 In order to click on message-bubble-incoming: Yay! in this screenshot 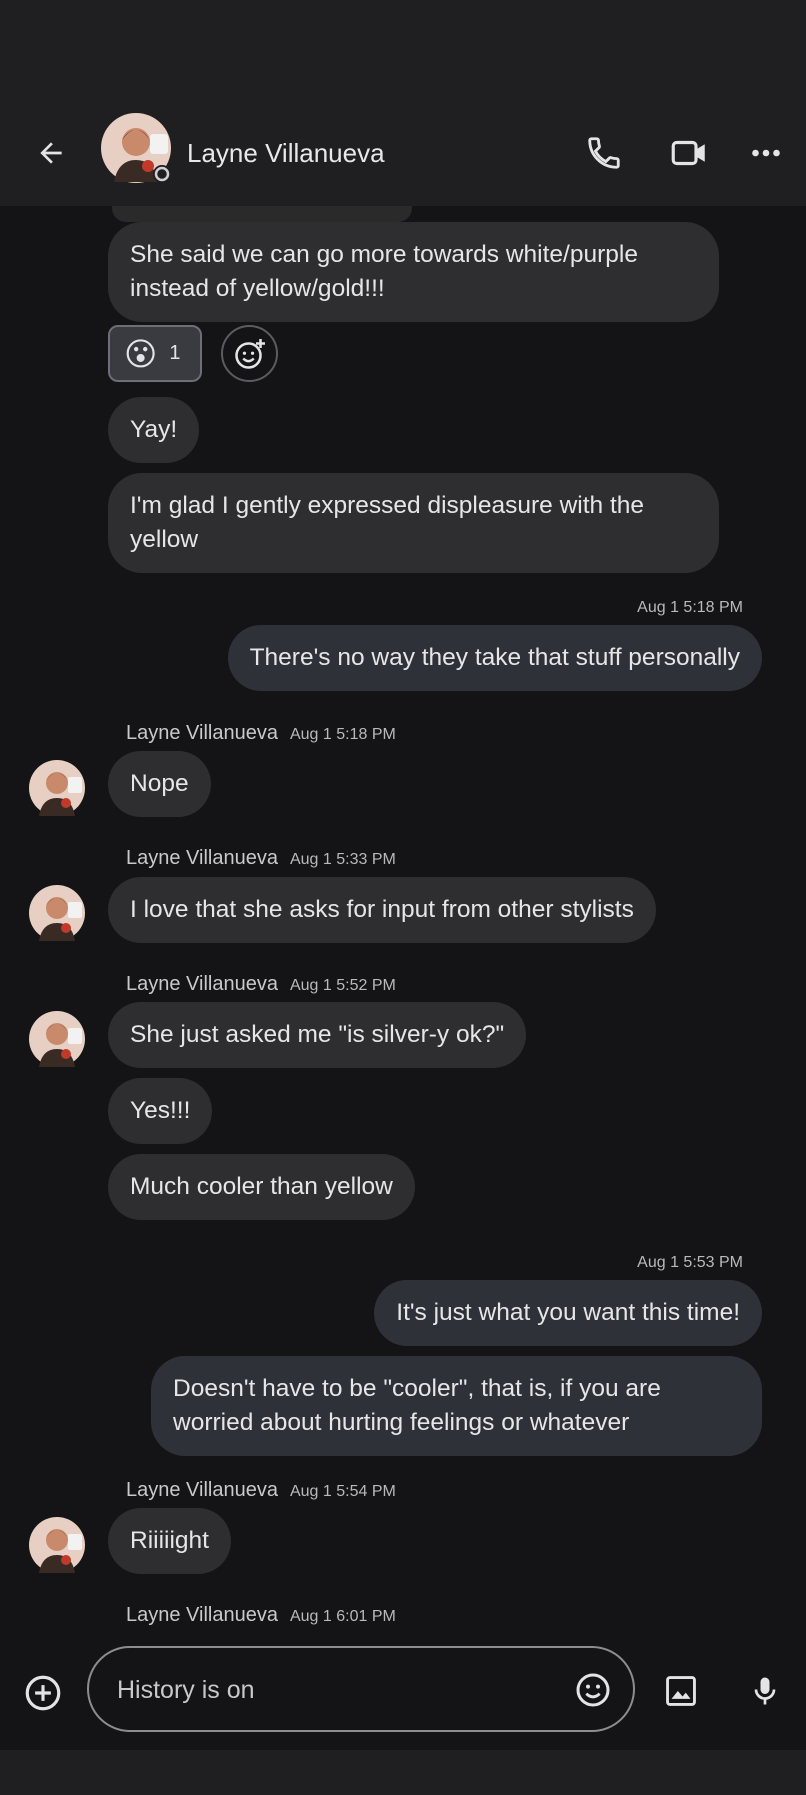, I will do `click(154, 430)`.